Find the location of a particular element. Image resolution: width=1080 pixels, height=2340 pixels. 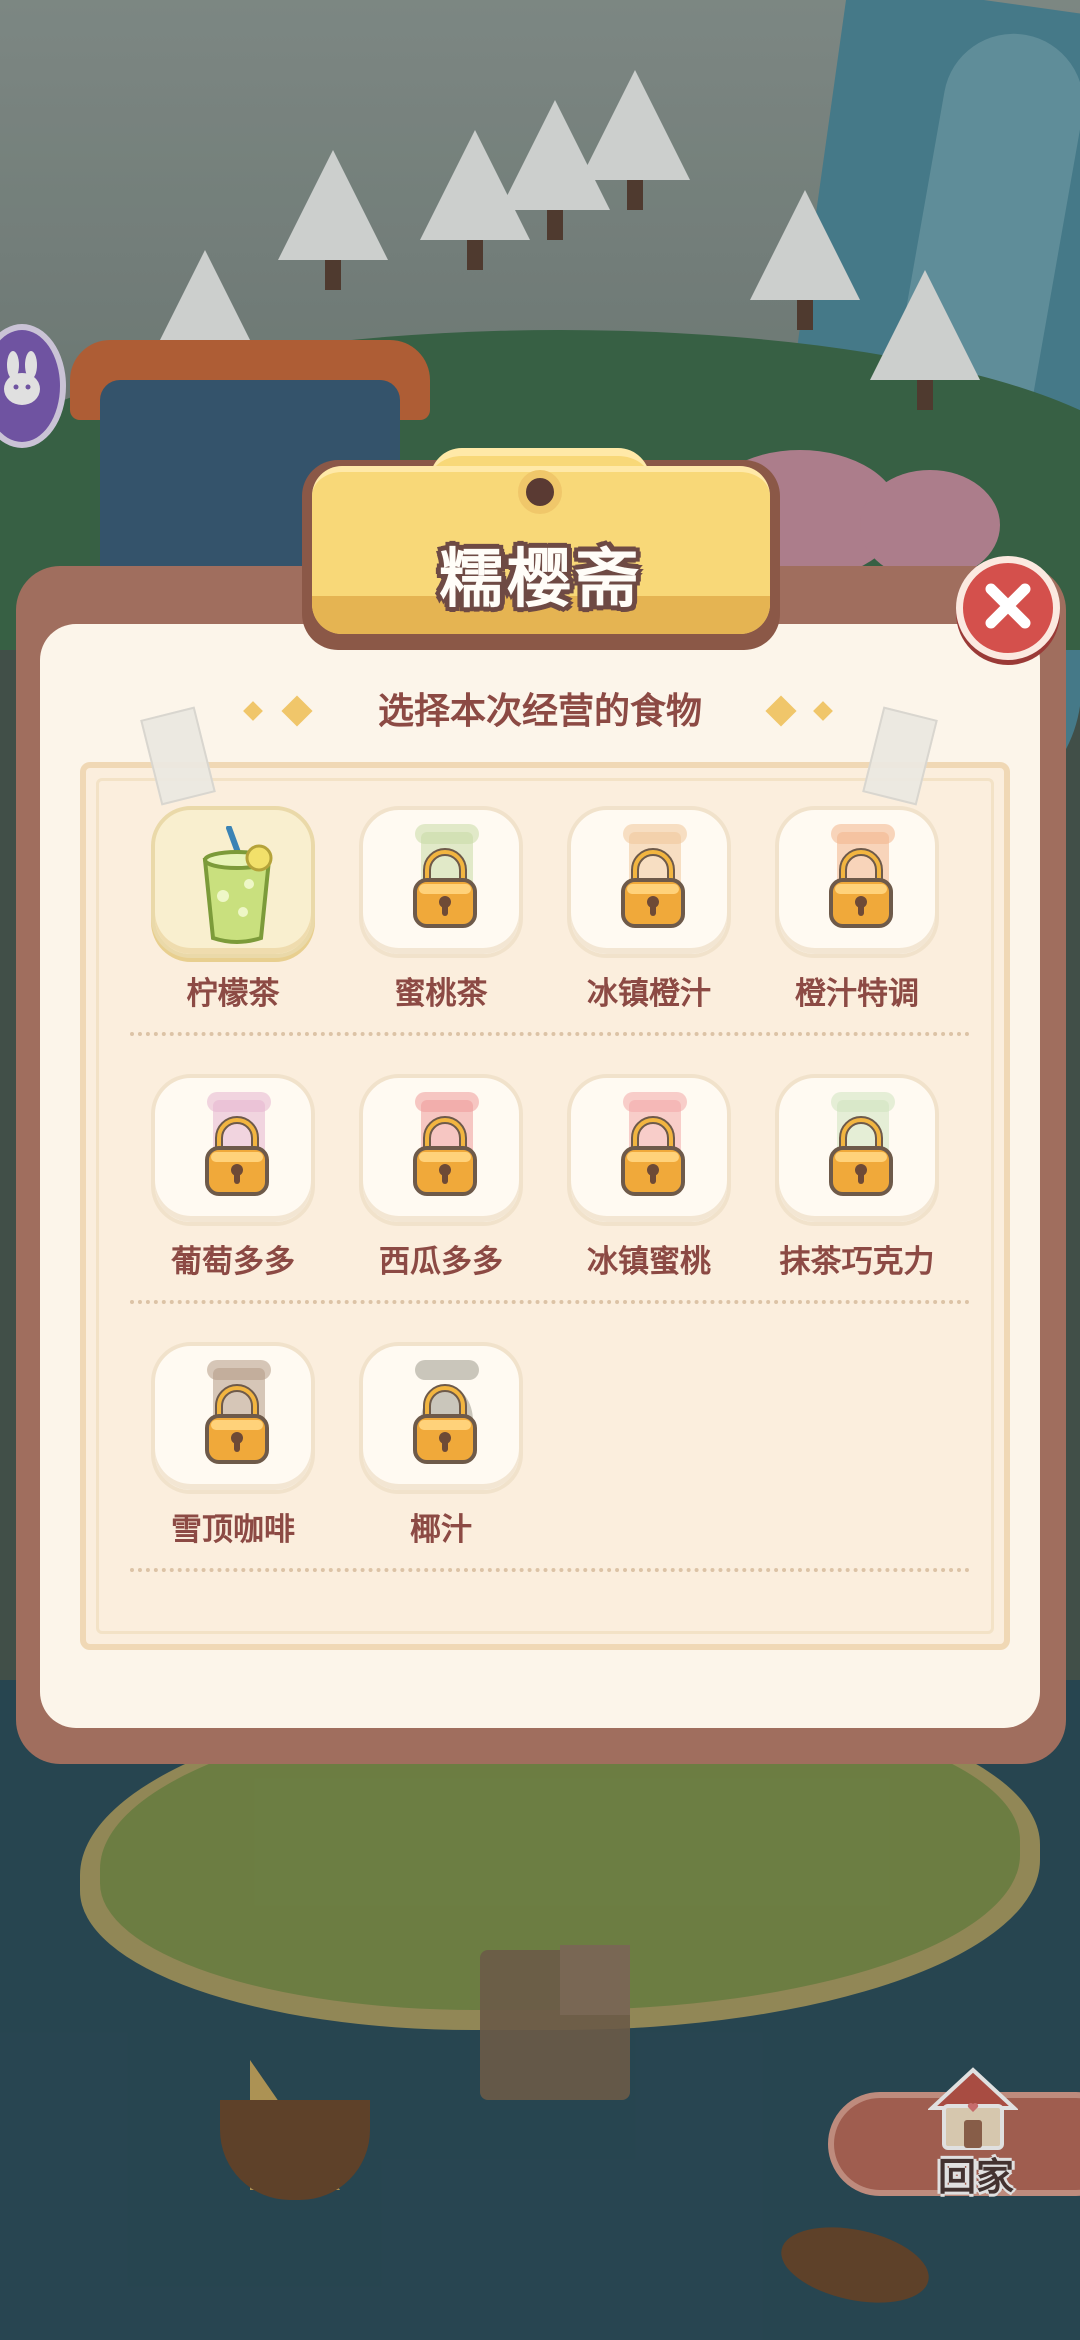

food-item-peach-tea: 蜜桃茶 is located at coordinates (441, 909).